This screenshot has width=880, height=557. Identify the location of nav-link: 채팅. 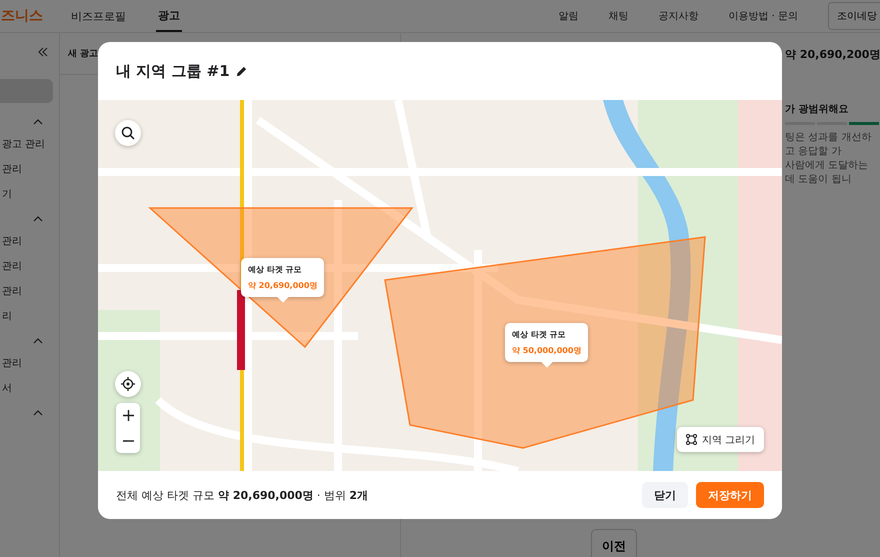
(618, 16).